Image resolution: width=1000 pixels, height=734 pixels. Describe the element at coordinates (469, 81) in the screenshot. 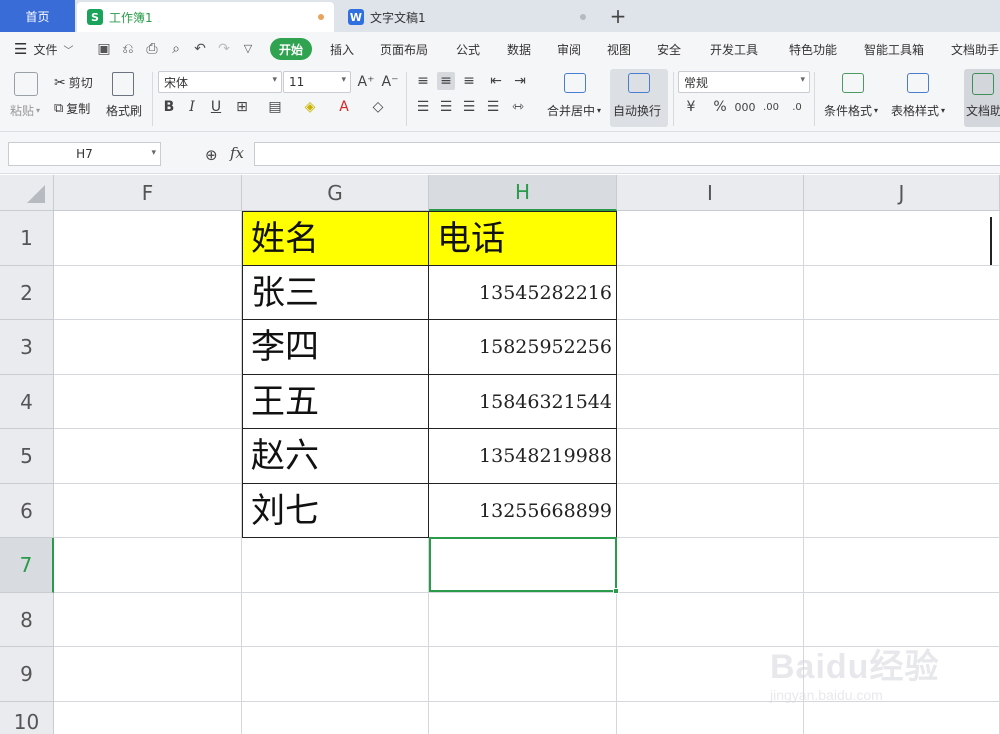

I see `align-bottom-icon: ≡` at that location.